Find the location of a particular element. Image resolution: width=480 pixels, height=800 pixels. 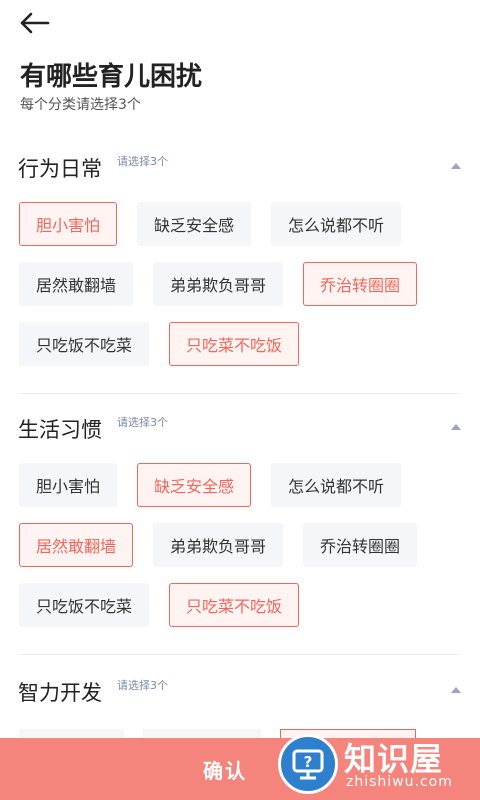

watermark-sub: zhishiwu.com is located at coordinates (399, 782).